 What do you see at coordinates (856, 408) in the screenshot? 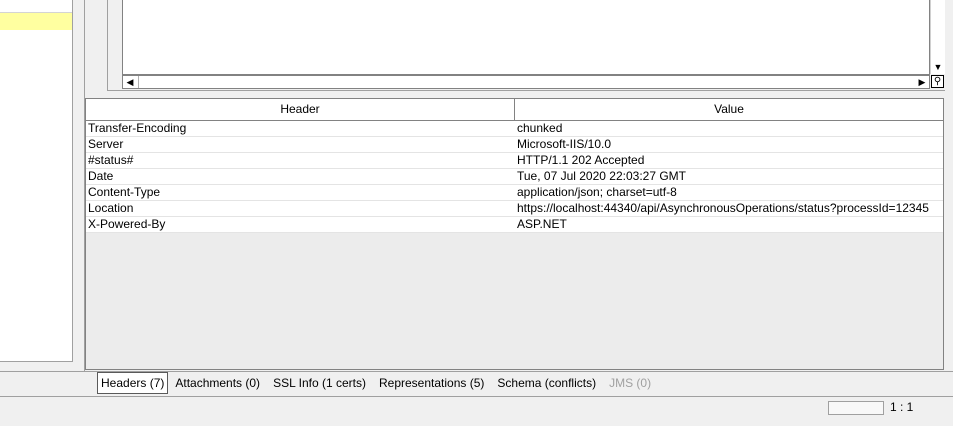
I see `status-progress` at bounding box center [856, 408].